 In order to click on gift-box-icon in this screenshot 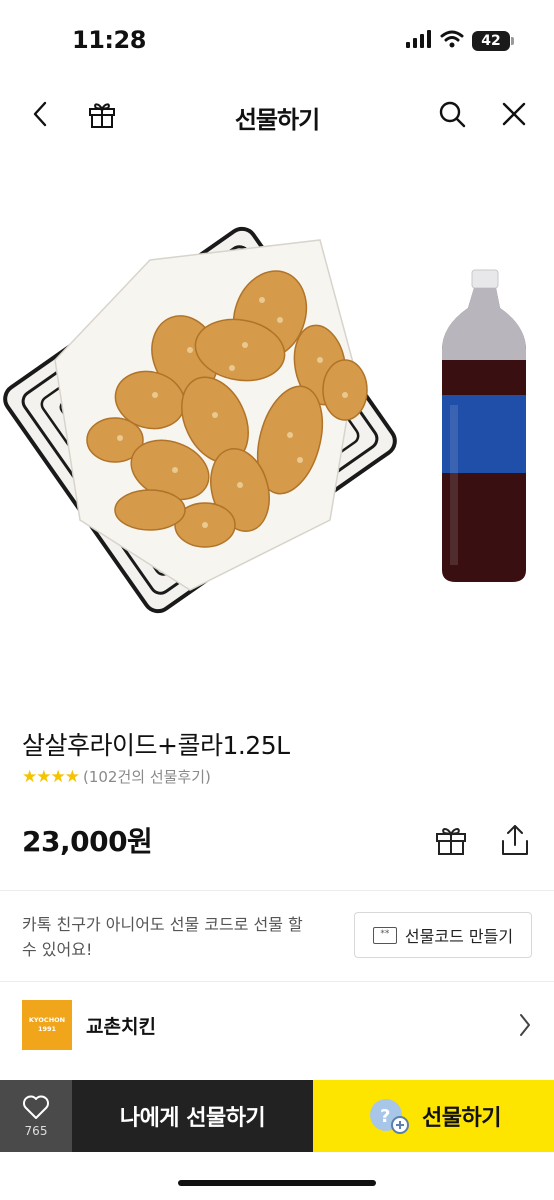, I will do `click(451, 841)`.